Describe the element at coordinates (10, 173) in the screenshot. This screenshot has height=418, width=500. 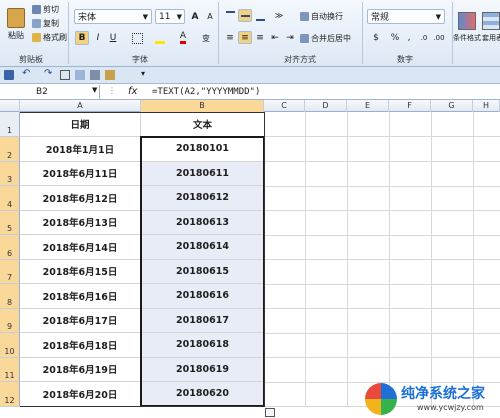
I see `row-header: 3` at that location.